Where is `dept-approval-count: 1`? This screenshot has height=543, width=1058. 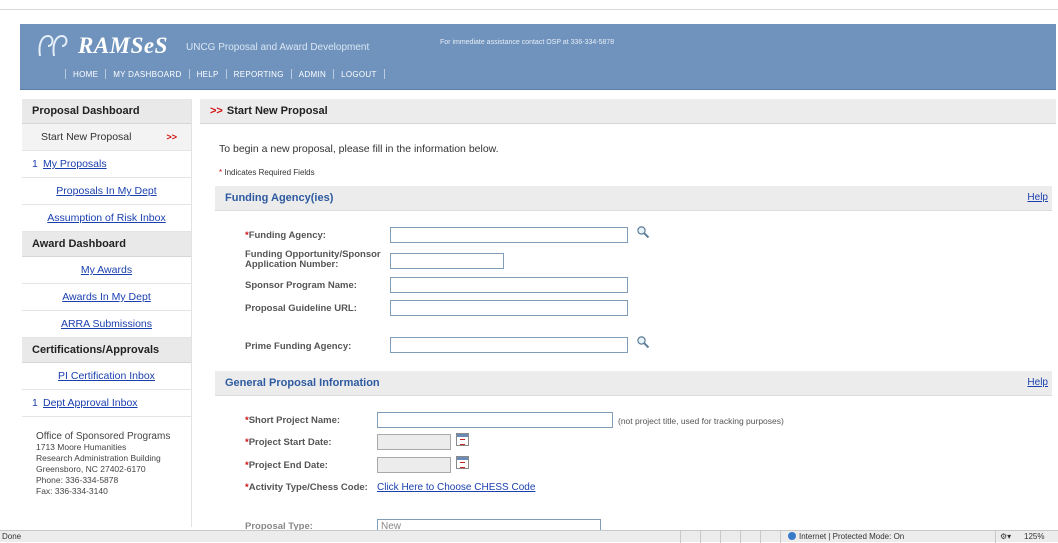 dept-approval-count: 1 is located at coordinates (35, 403).